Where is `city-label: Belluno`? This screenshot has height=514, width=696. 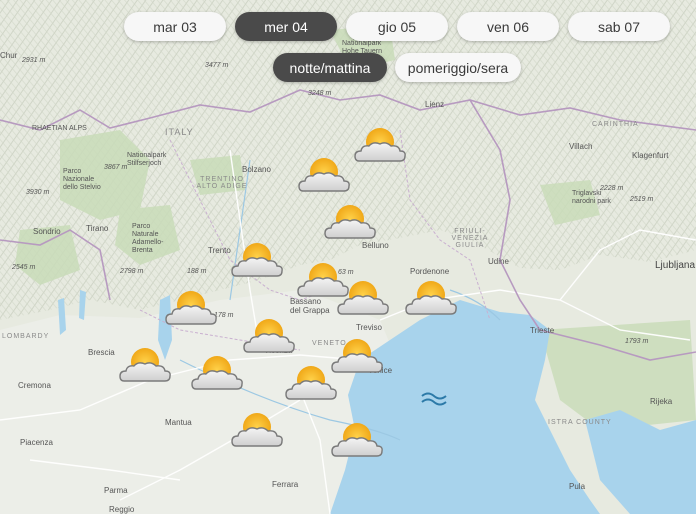 city-label: Belluno is located at coordinates (375, 245).